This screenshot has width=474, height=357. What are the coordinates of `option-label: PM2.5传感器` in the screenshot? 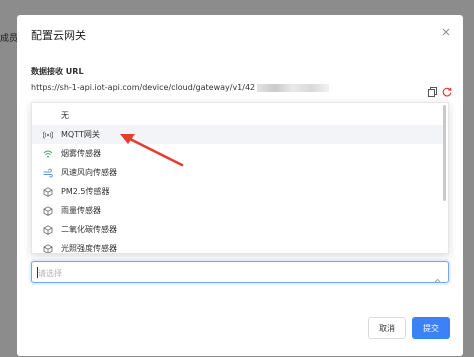 It's located at (85, 191).